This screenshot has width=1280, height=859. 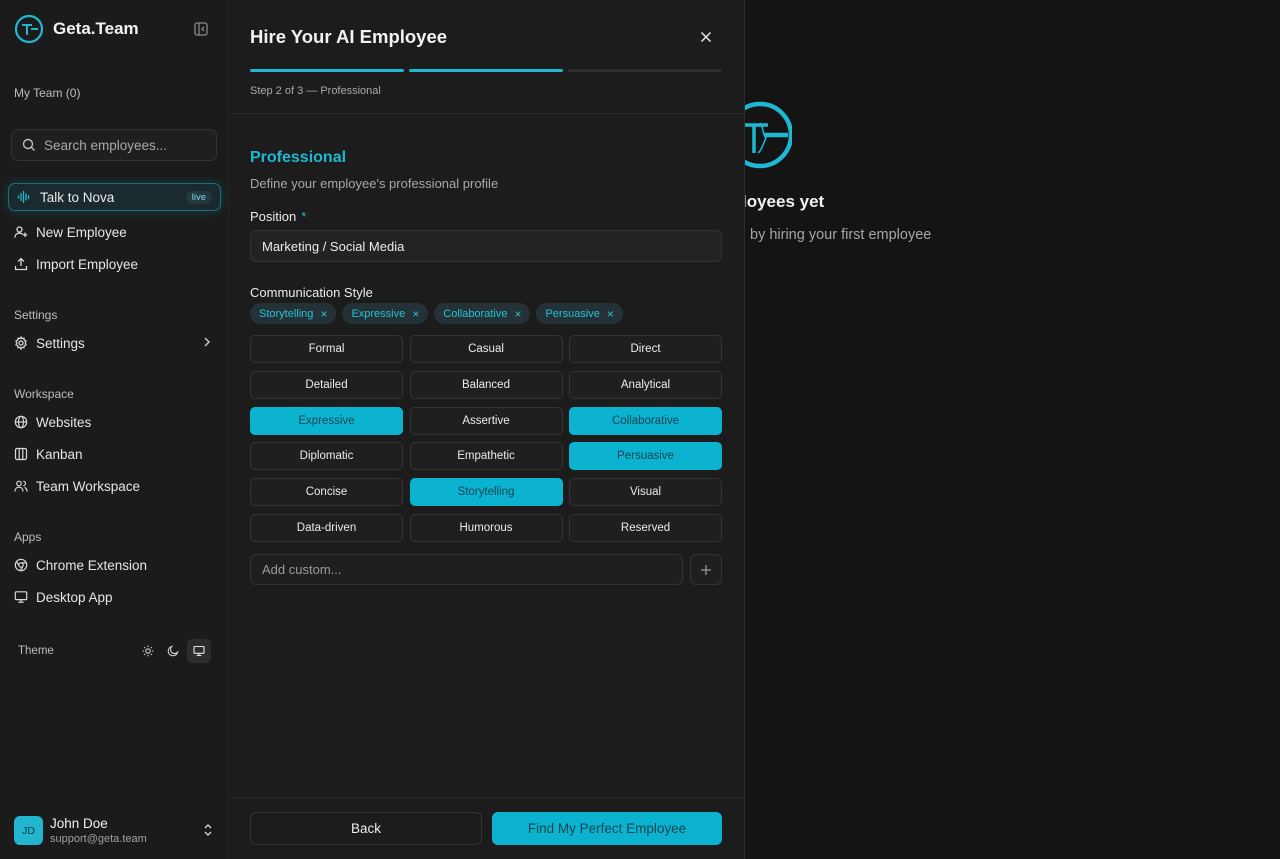 I want to click on style-option-storytelling: Storytelling, so click(x=486, y=492).